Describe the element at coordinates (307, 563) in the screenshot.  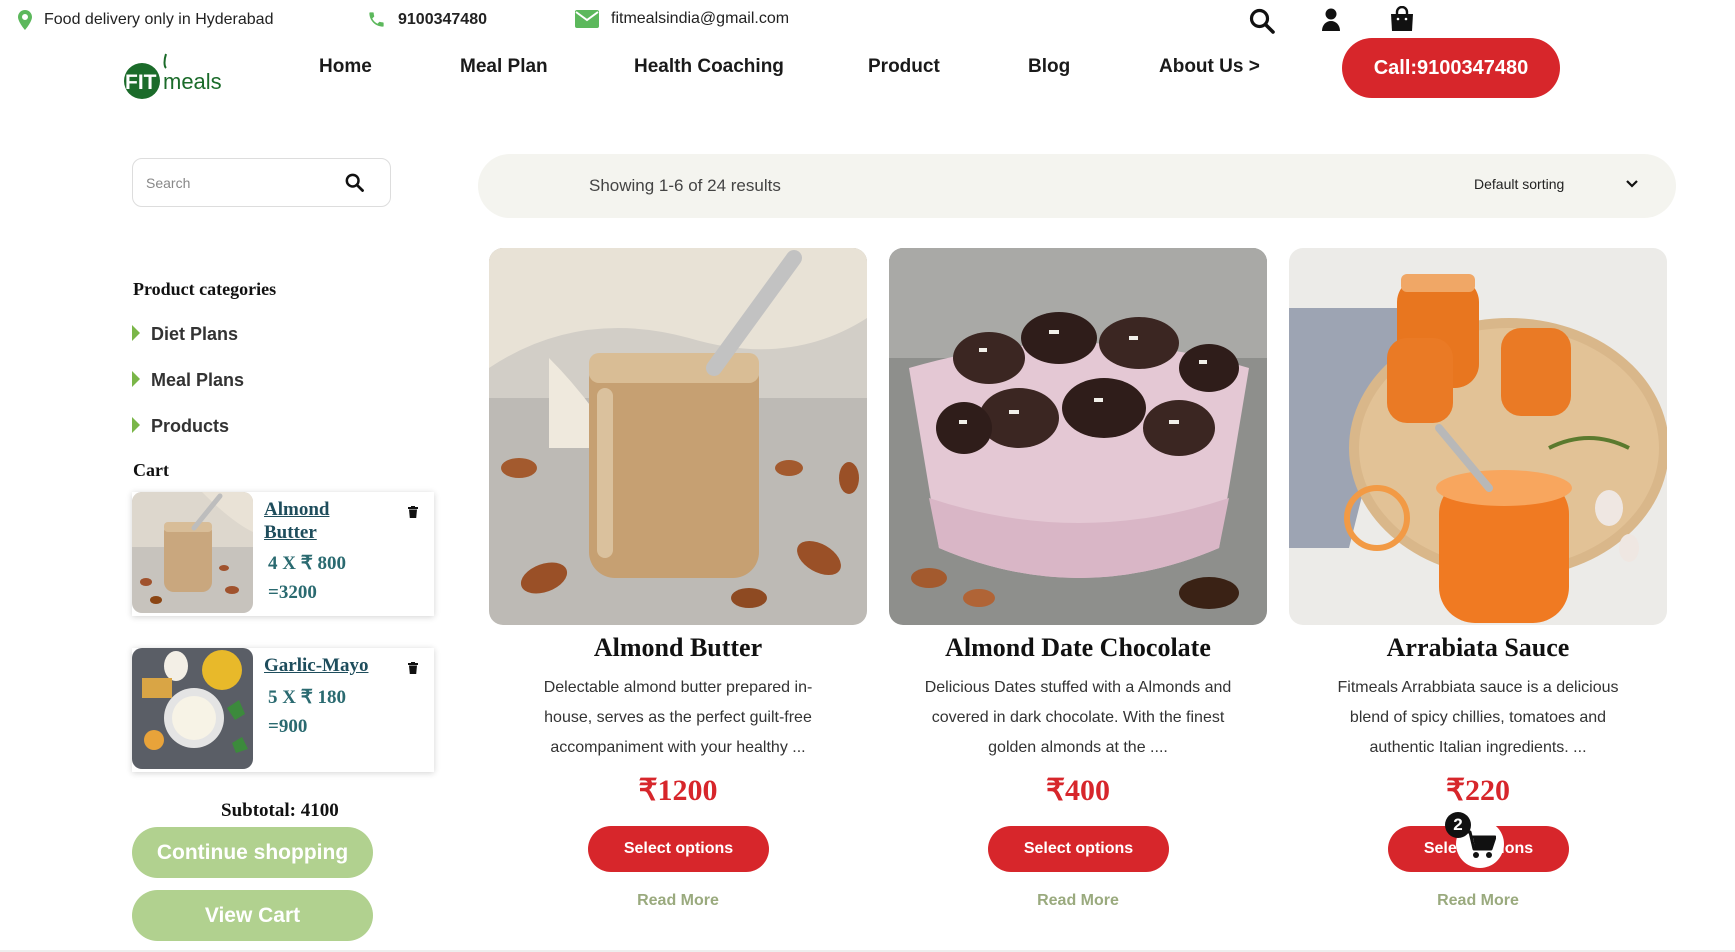
I see `cart-item-qty: 4 X ₹ 800` at that location.